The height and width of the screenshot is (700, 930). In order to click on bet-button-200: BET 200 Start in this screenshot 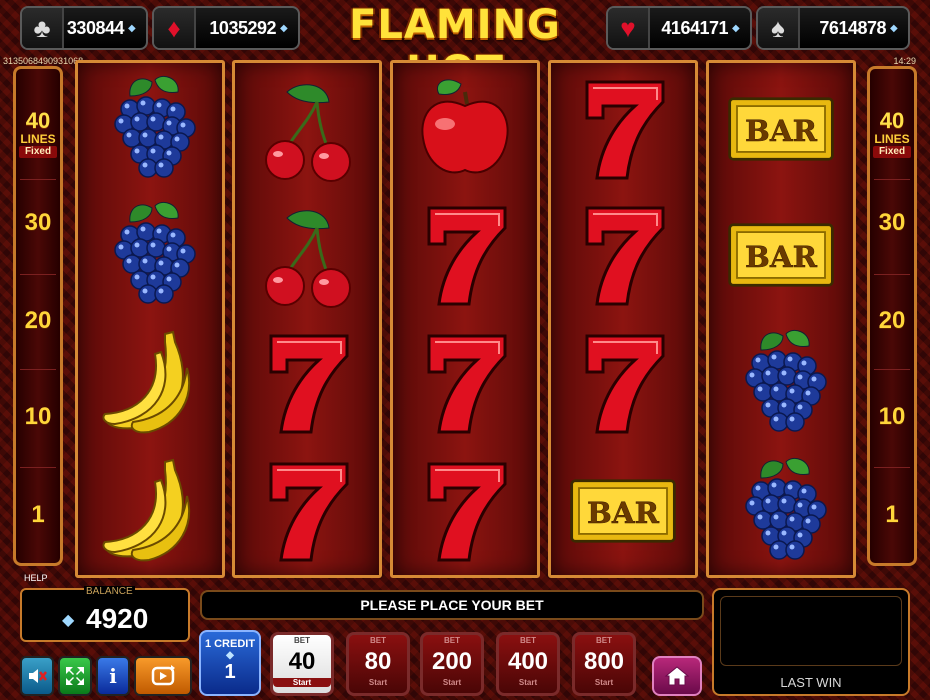, I will do `click(452, 664)`.